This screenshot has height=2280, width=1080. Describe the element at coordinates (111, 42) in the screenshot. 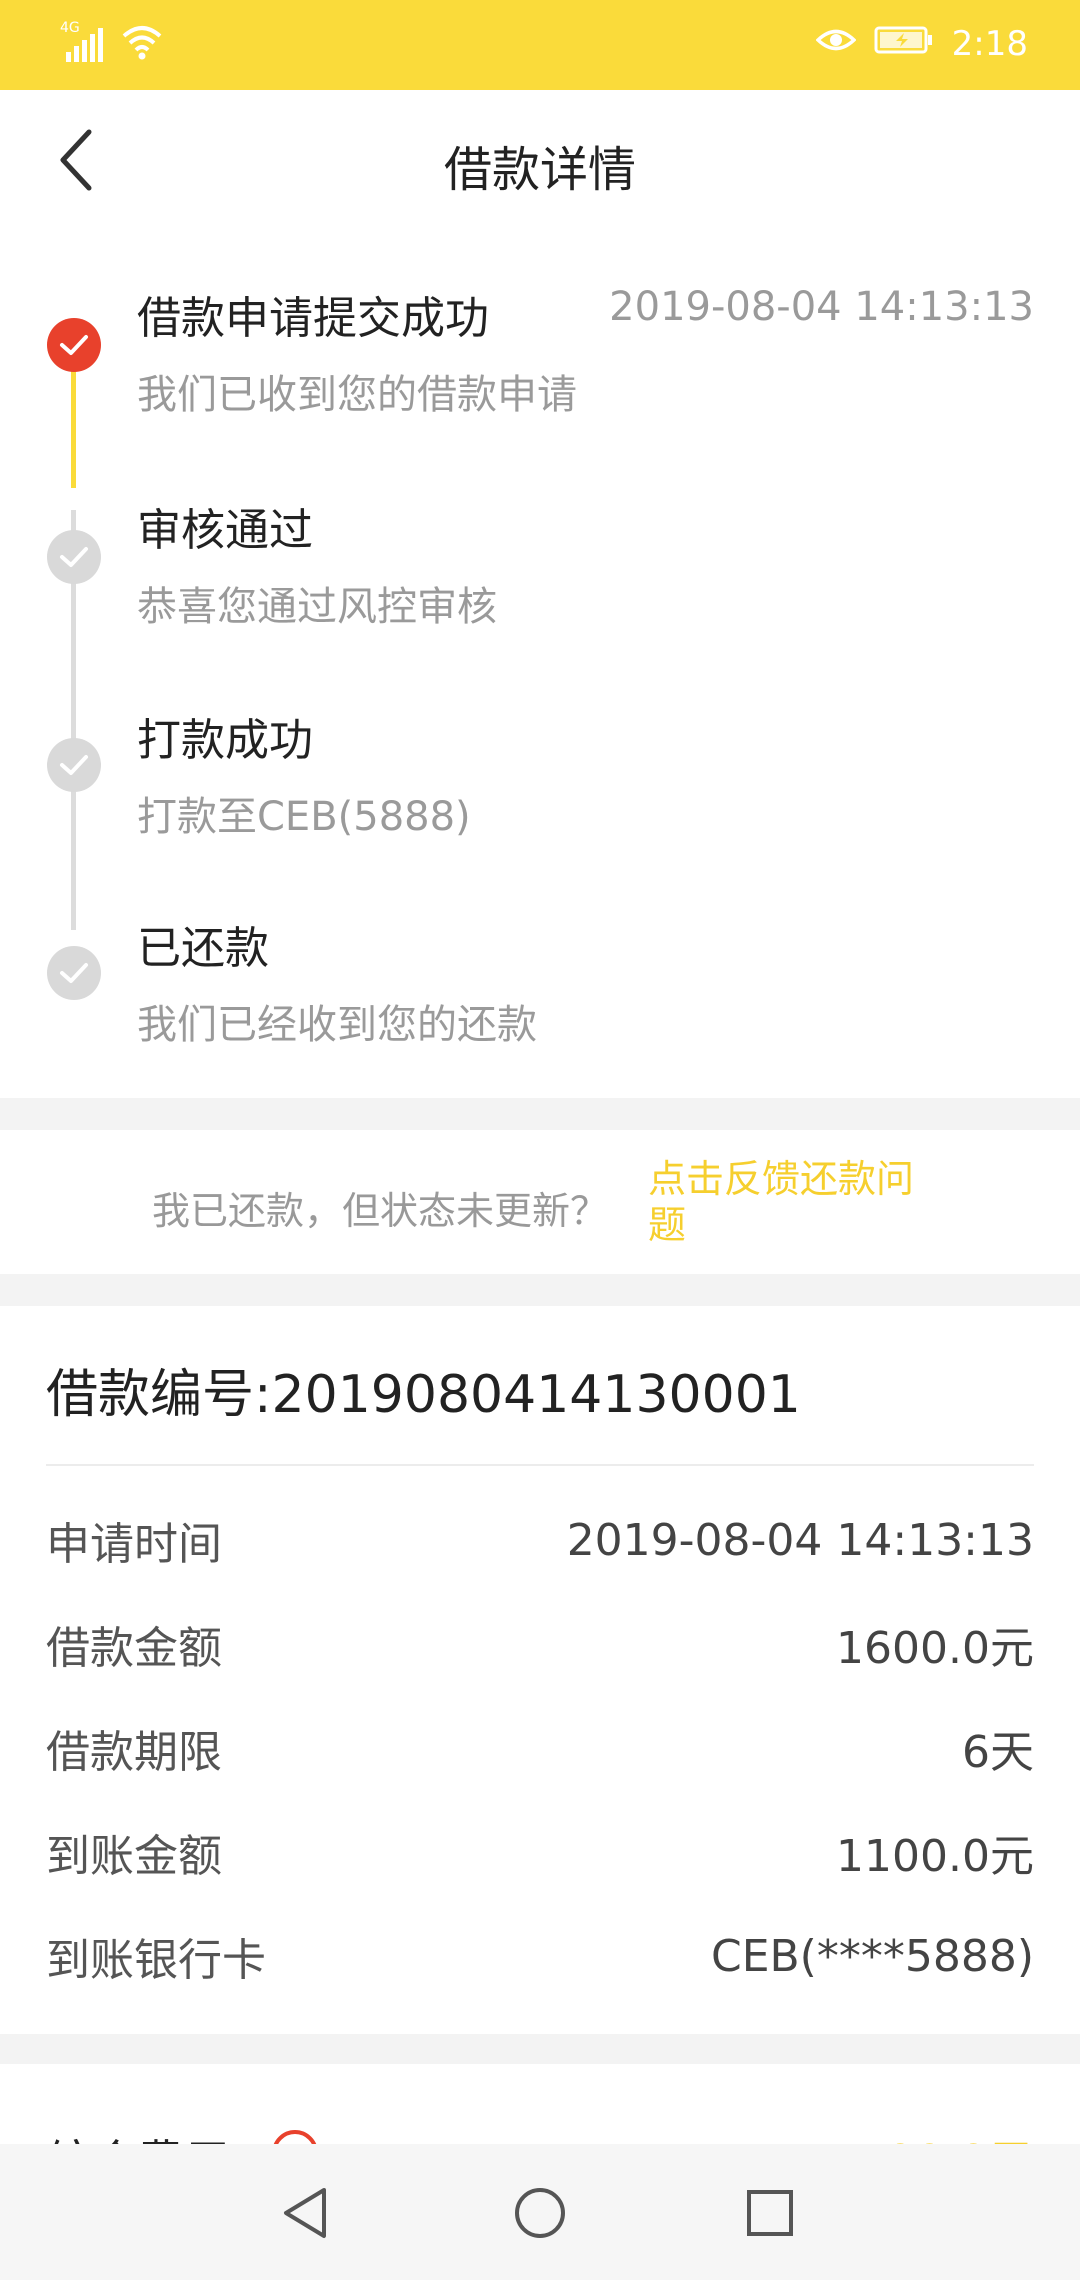

I see `status-left: 4G` at that location.